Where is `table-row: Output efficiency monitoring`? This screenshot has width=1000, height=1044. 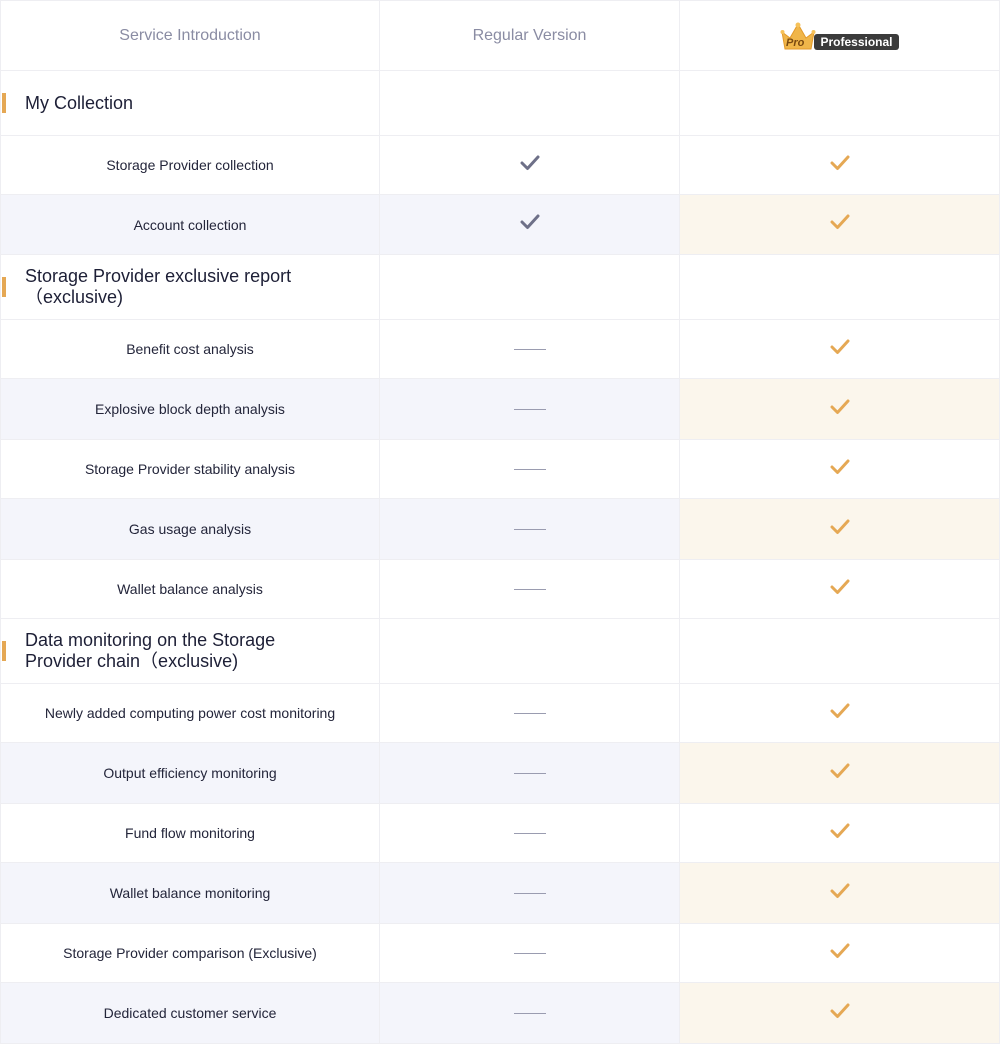
table-row: Output efficiency monitoring is located at coordinates (500, 773).